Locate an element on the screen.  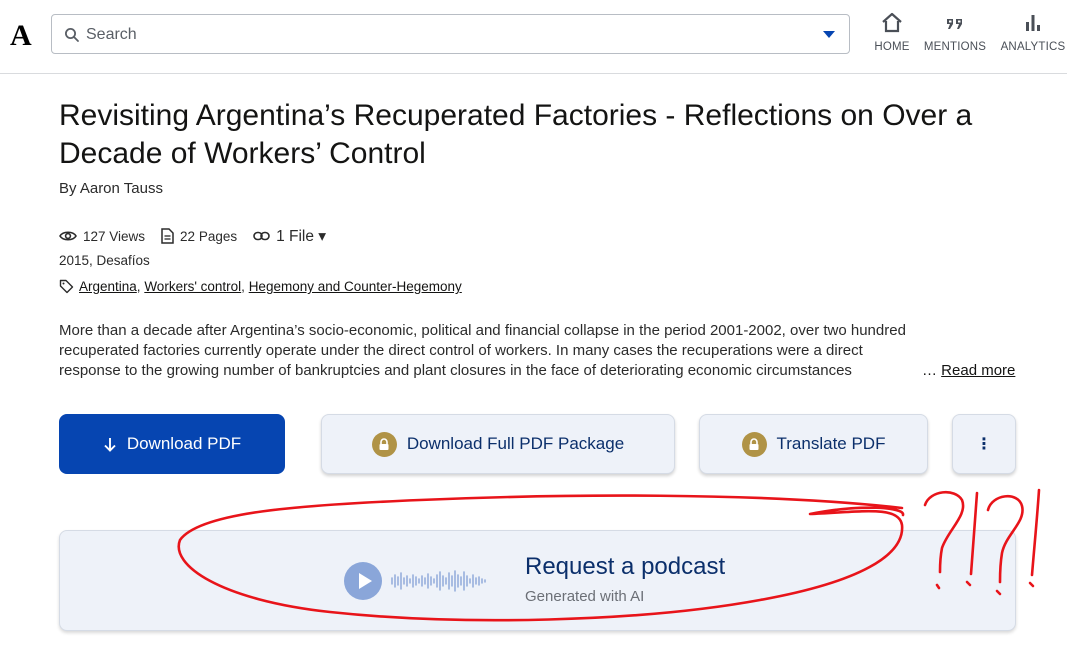
nav-home-label: HOME is located at coordinates (892, 47).